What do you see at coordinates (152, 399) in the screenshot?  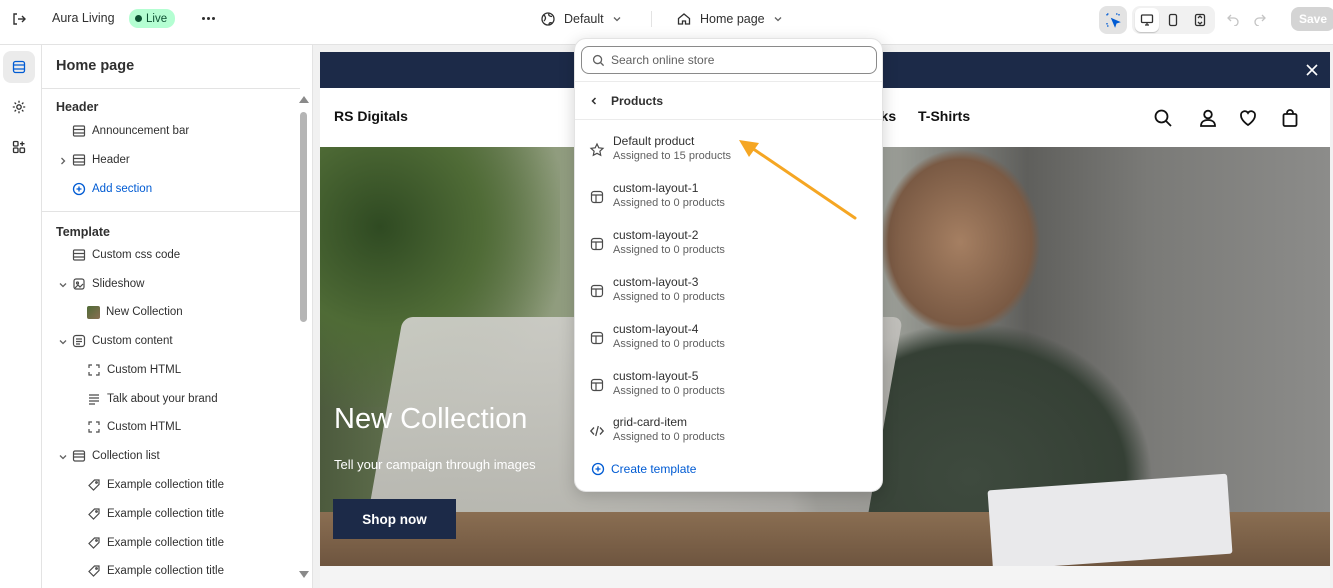 I see `block-talk-about-brand: Talk about your brand` at bounding box center [152, 399].